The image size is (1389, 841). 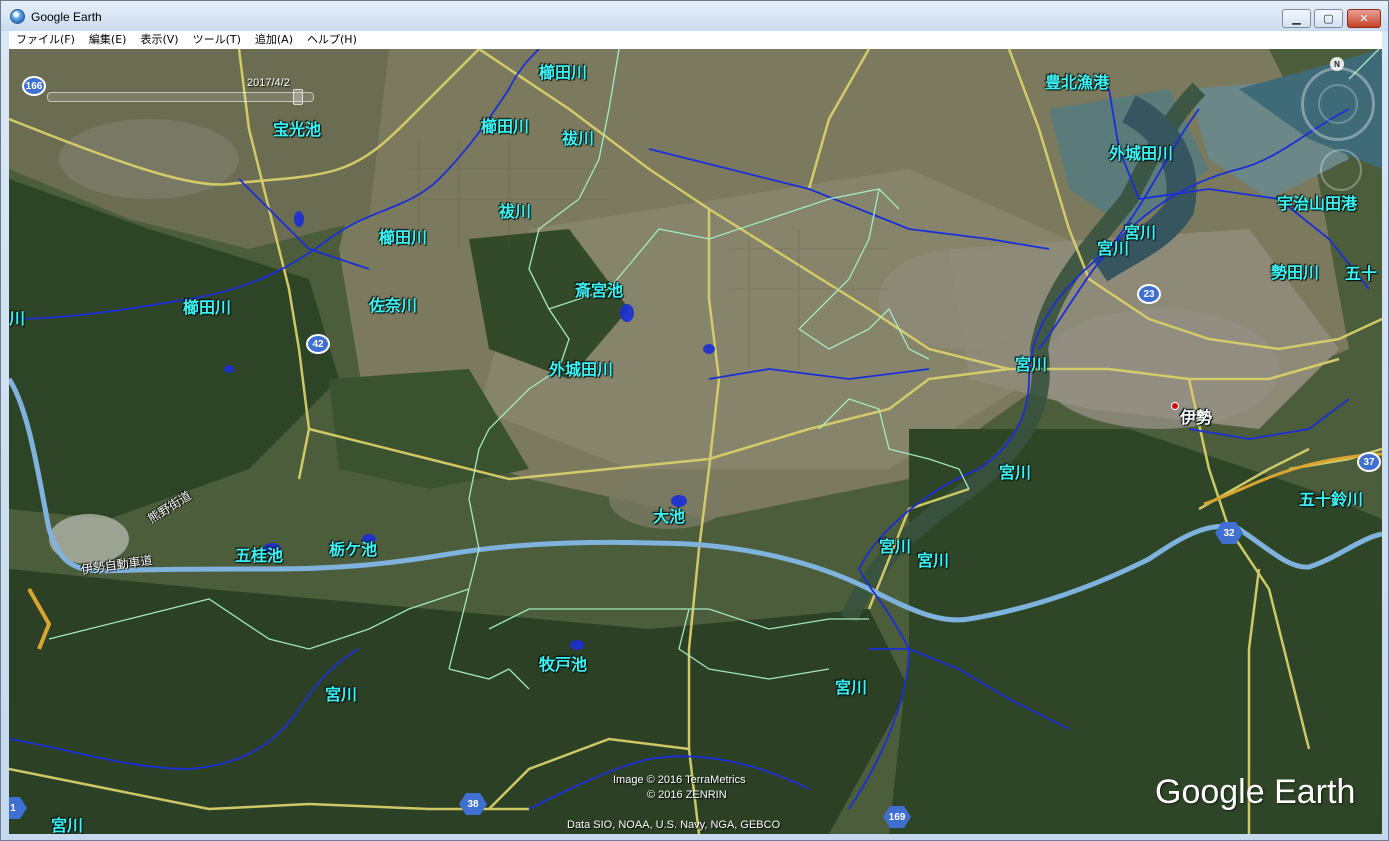 I want to click on map-label: 斎宮池, so click(x=599, y=289).